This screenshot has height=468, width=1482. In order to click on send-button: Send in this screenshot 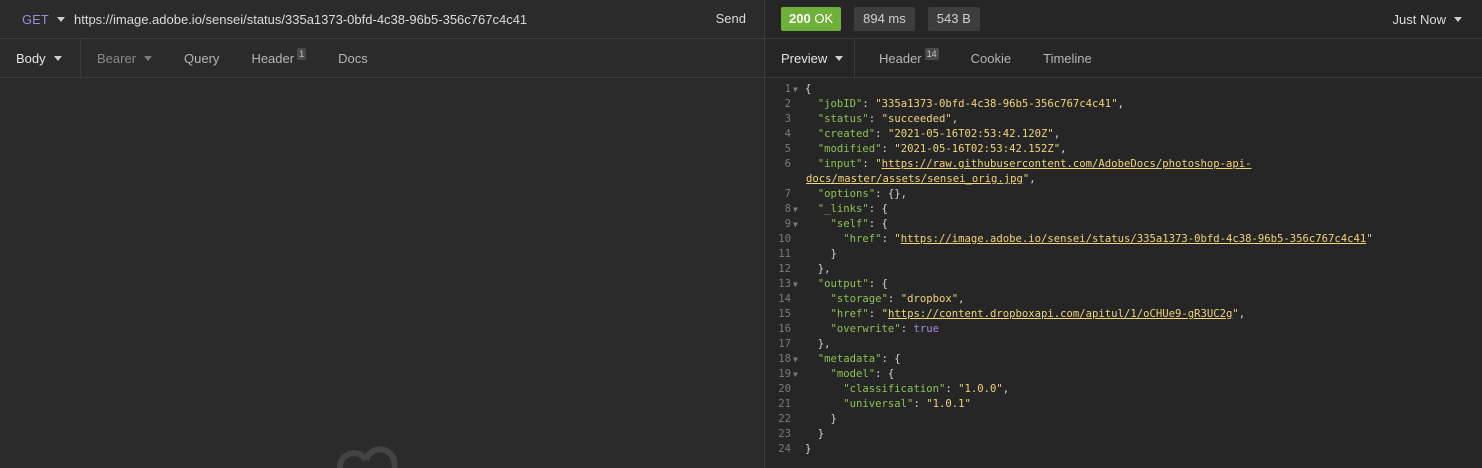, I will do `click(731, 19)`.